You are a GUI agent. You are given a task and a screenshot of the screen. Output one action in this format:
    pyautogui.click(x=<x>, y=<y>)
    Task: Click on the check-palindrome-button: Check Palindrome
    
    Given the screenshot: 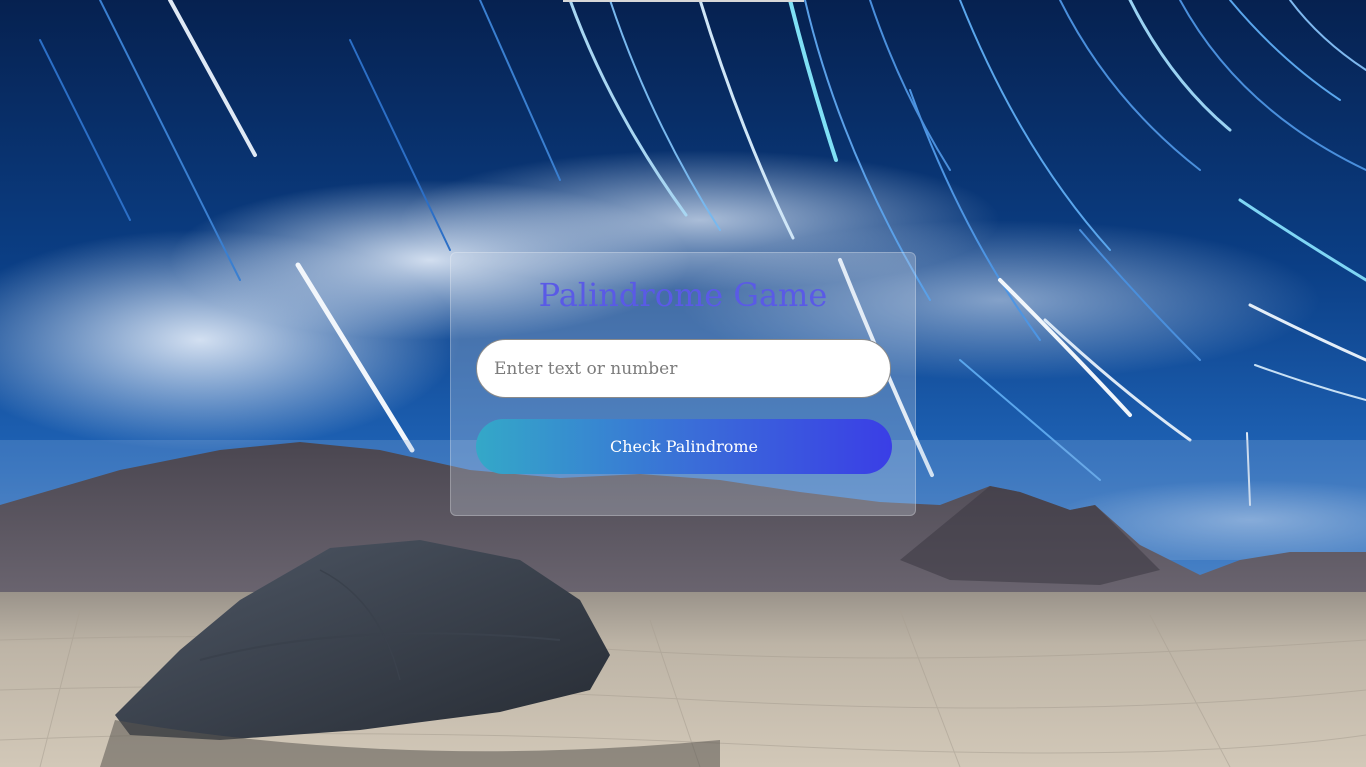 What is the action you would take?
    pyautogui.click(x=684, y=446)
    